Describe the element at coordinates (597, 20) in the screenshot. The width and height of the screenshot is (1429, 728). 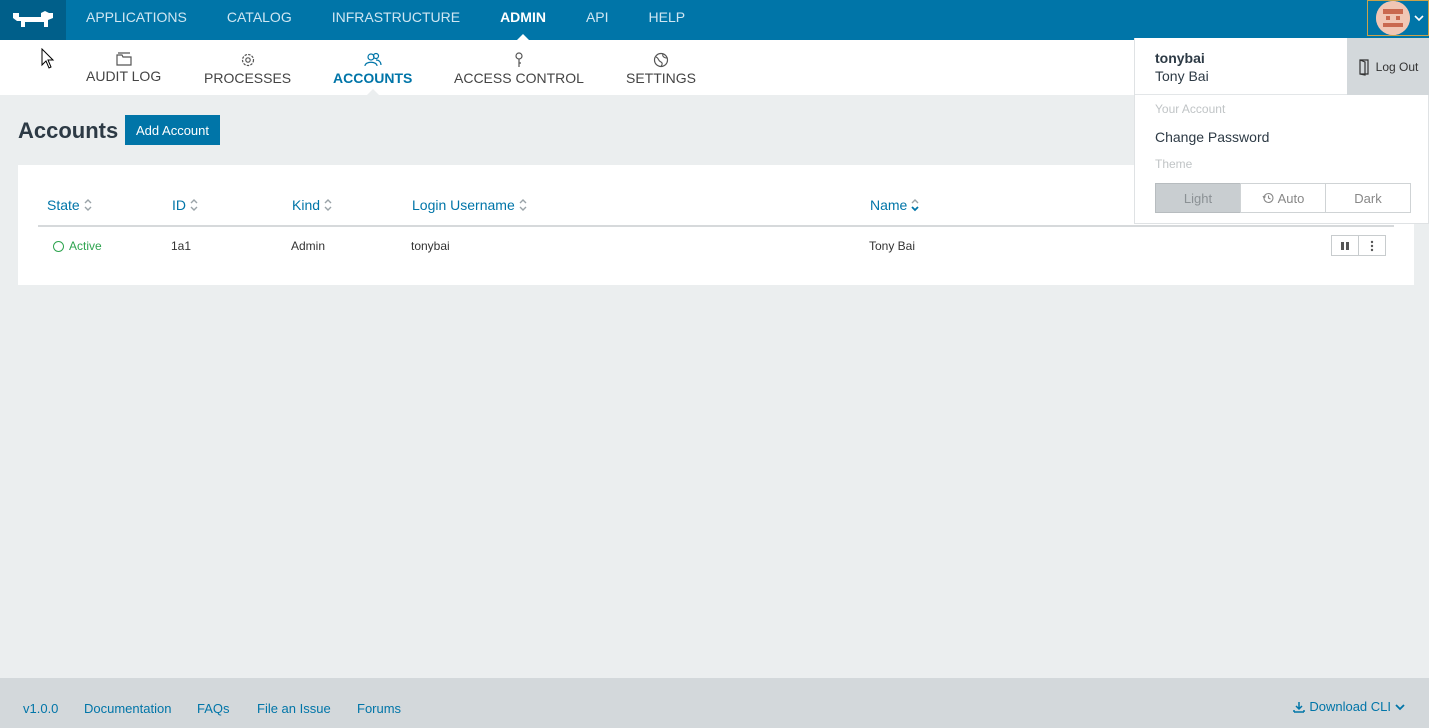
I see `nav-api: API` at that location.